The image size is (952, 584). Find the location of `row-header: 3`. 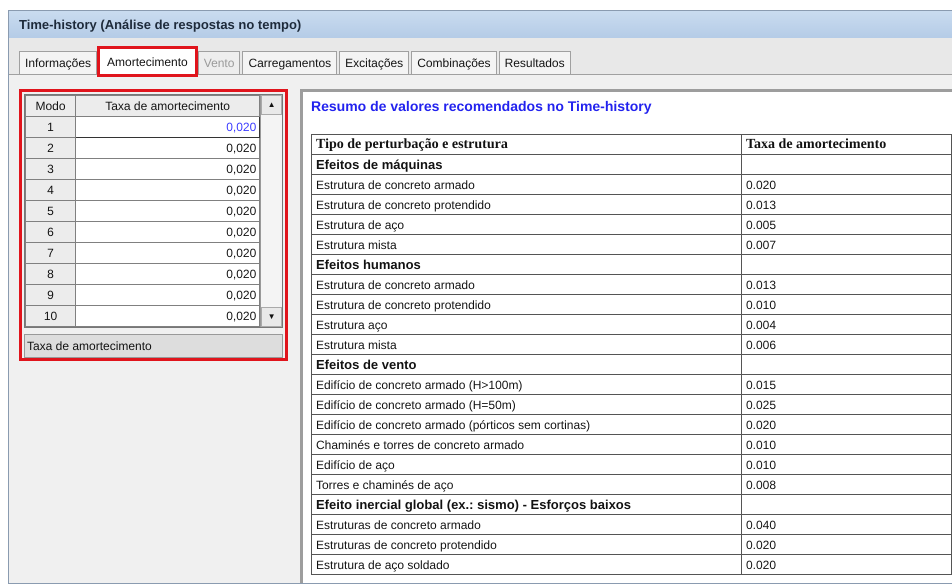

row-header: 3 is located at coordinates (51, 169).